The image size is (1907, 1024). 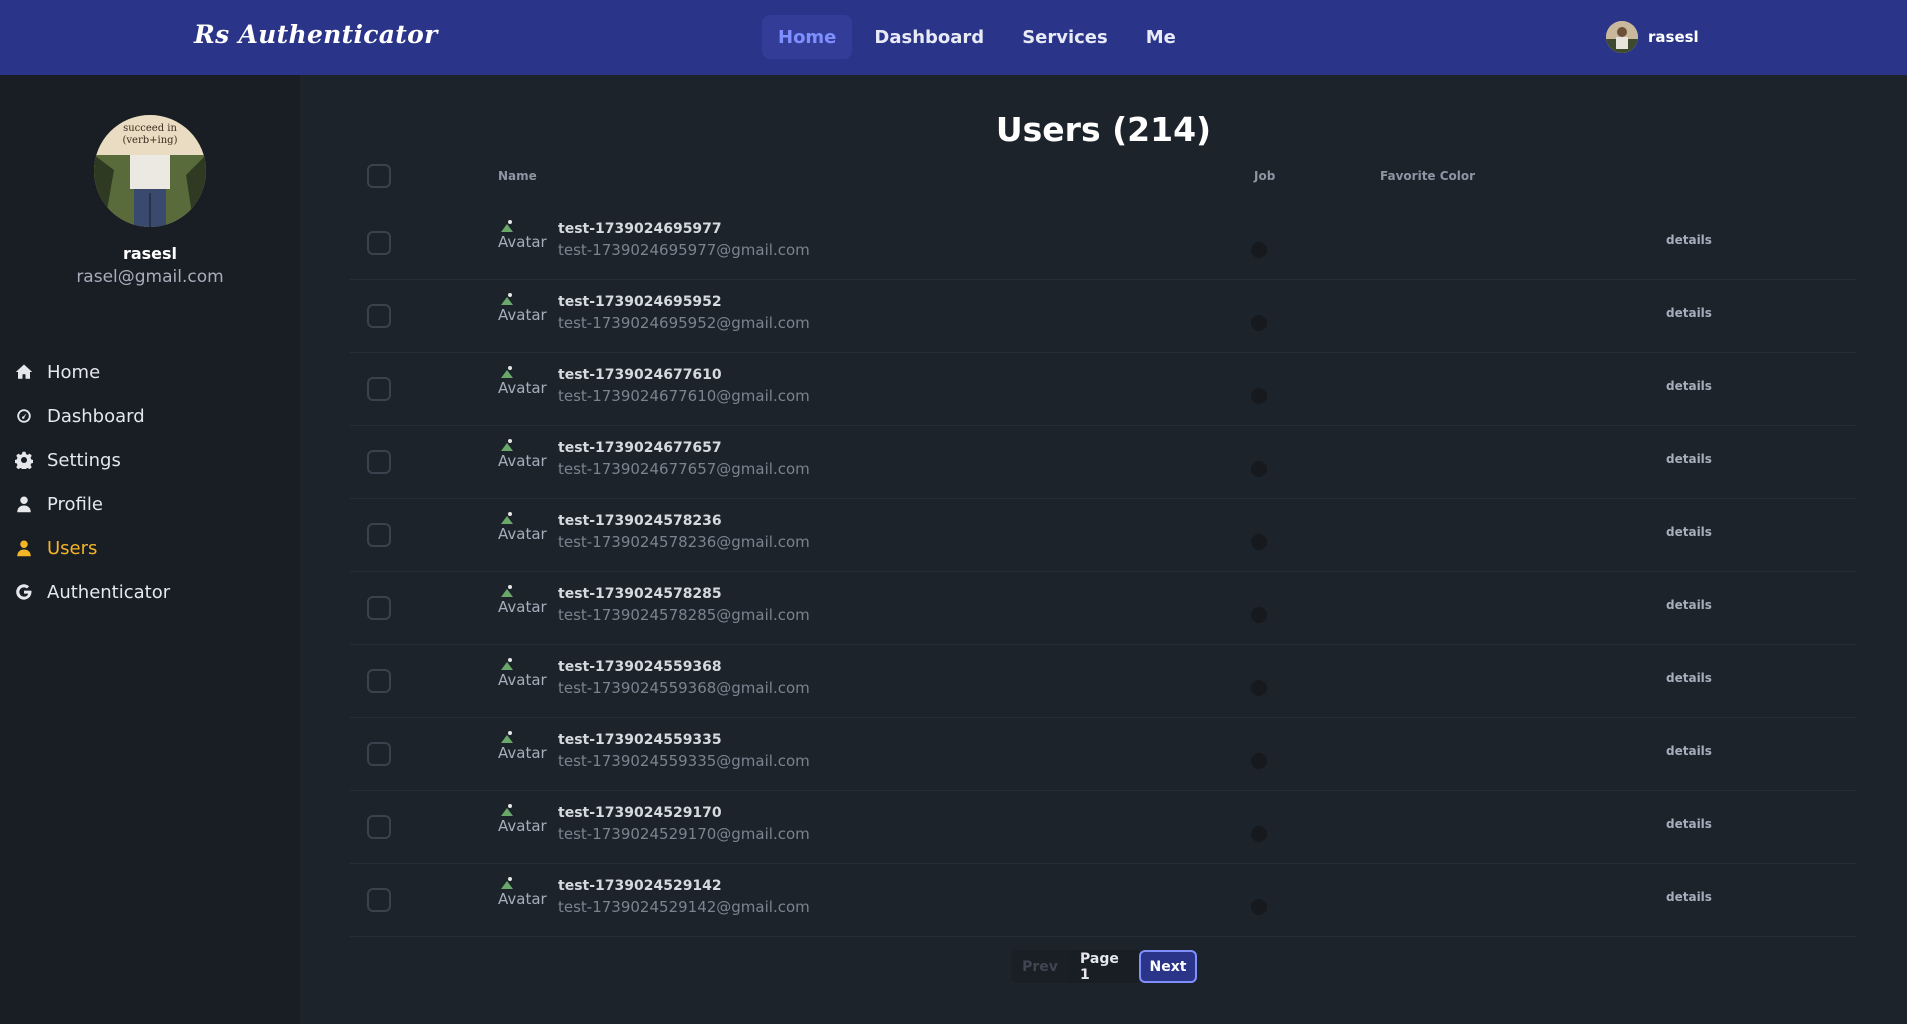 What do you see at coordinates (24, 416) in the screenshot?
I see `gauge-icon` at bounding box center [24, 416].